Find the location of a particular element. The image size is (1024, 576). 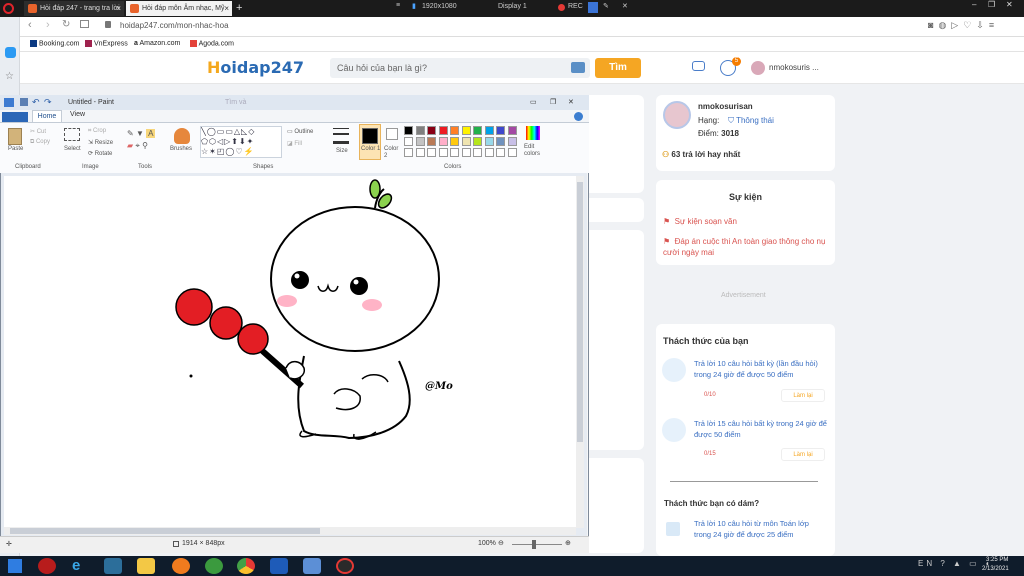

chrome-taskbar-icon is located at coordinates (246, 566).